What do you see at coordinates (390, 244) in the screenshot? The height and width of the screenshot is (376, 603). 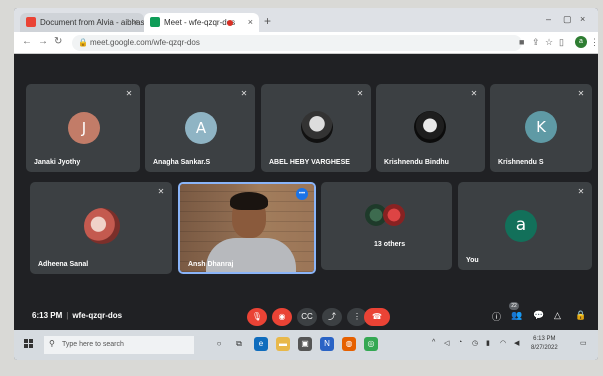 I see `others-count: 13 others` at bounding box center [390, 244].